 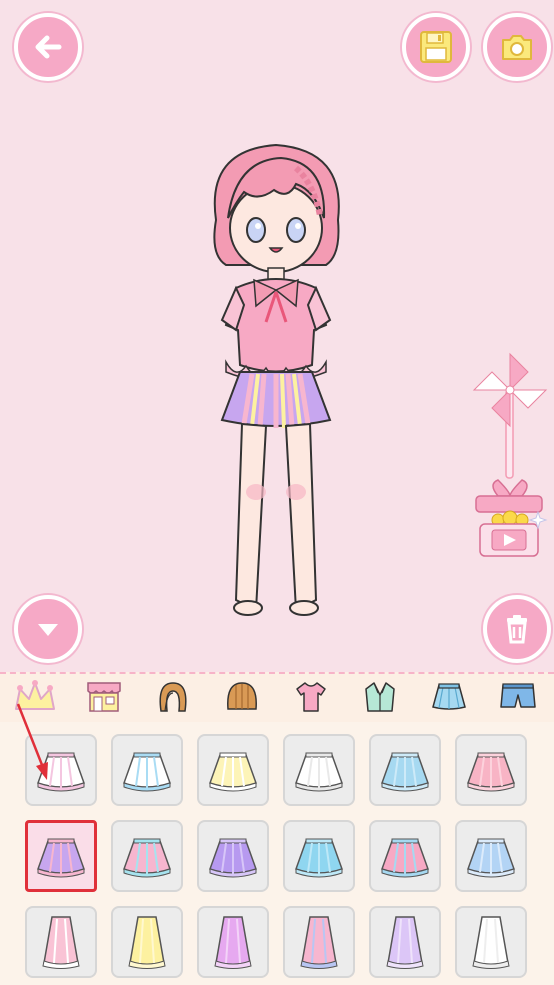 I want to click on pink-long-skirt-icon, so click(x=61, y=942).